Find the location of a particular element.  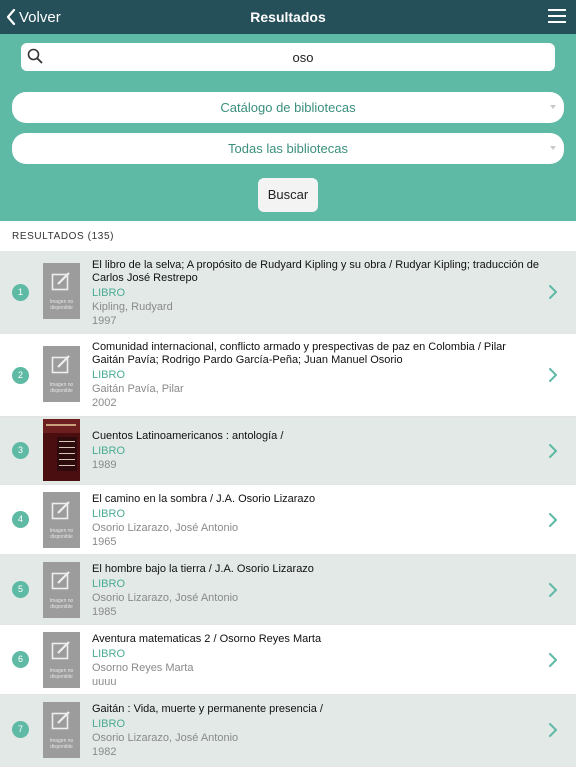

results-count-header: RESULTADOS (135) is located at coordinates (63, 236).